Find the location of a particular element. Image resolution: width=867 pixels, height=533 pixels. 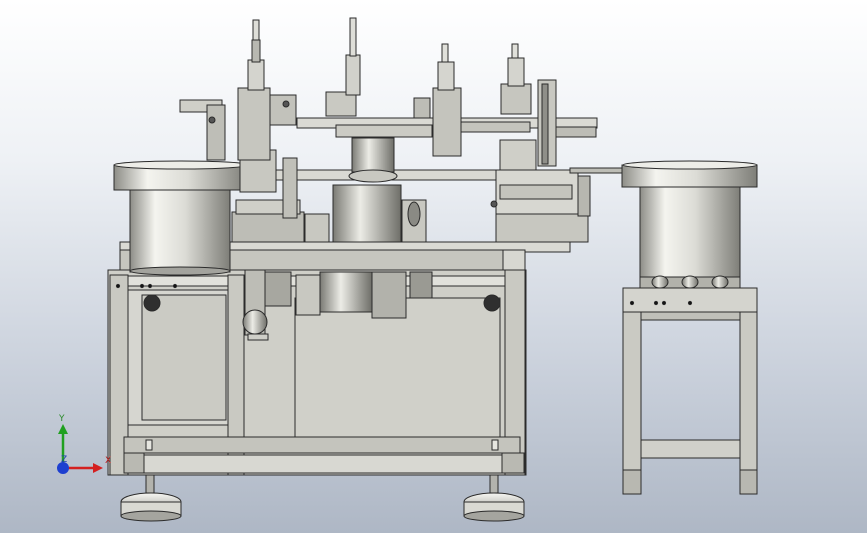

right-feeder-stand is located at coordinates (690, 391).